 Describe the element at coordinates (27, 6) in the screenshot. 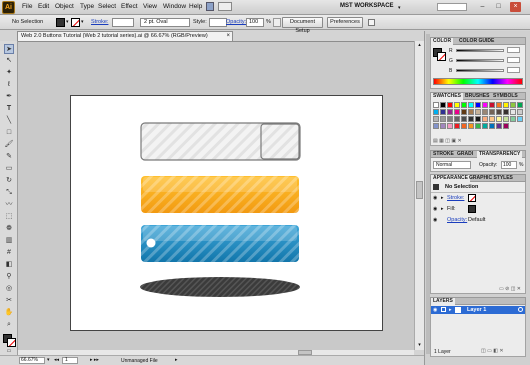

I see `menu-file: File` at that location.